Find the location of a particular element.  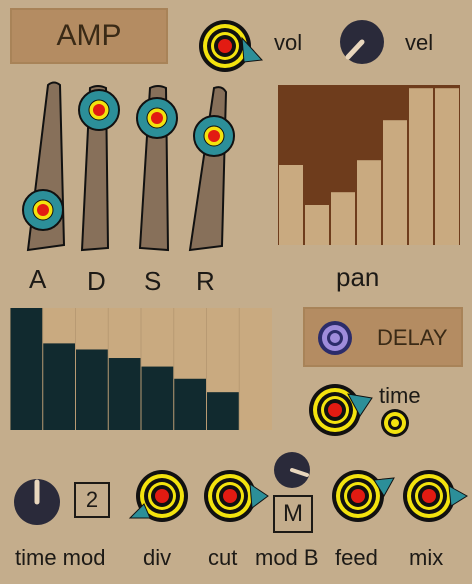

vel-label: vel is located at coordinates (419, 42).